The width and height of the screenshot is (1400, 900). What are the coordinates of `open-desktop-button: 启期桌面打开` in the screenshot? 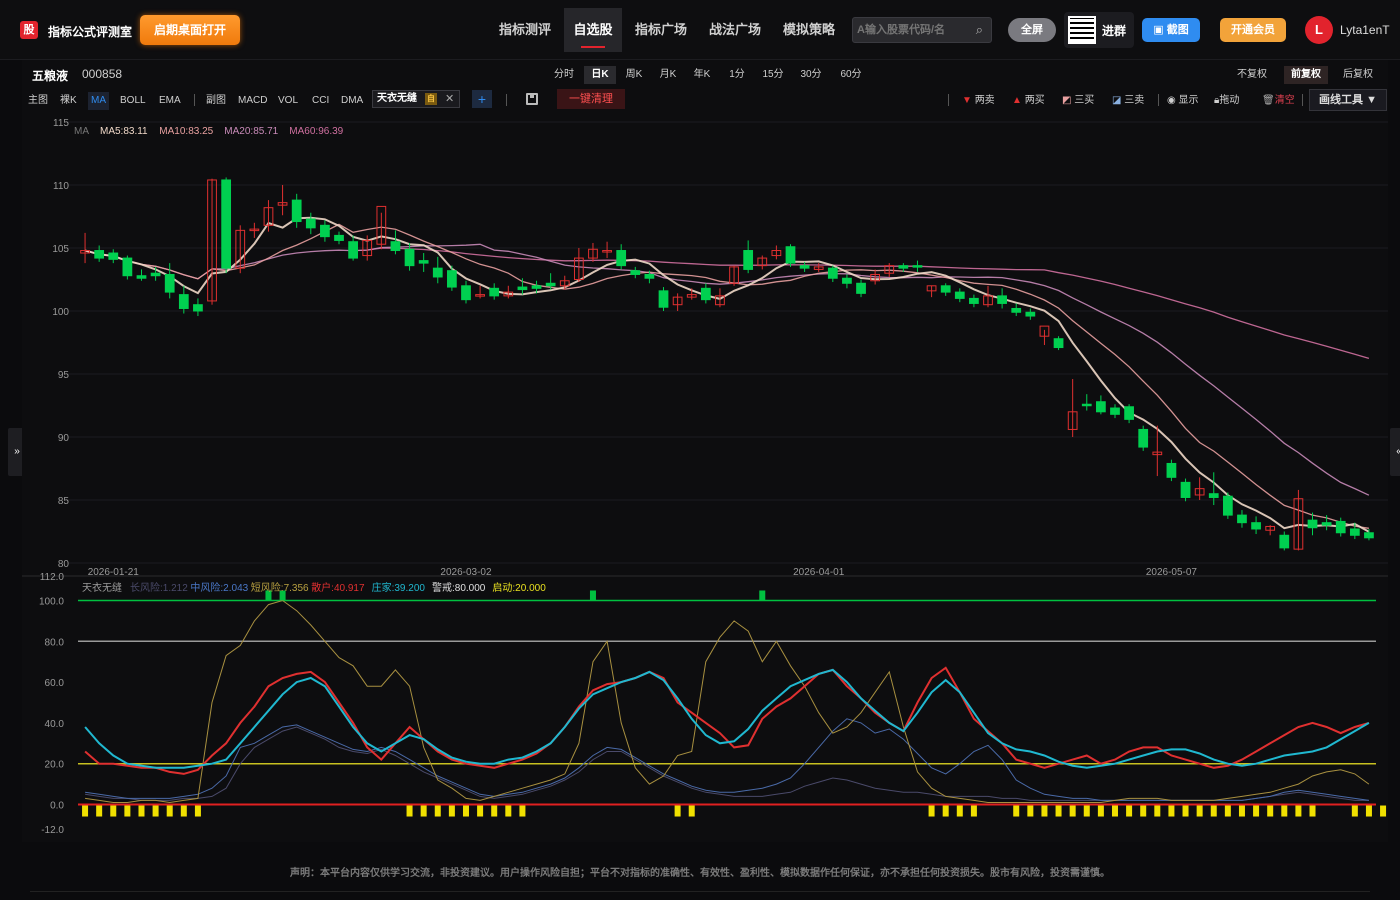 It's located at (190, 30).